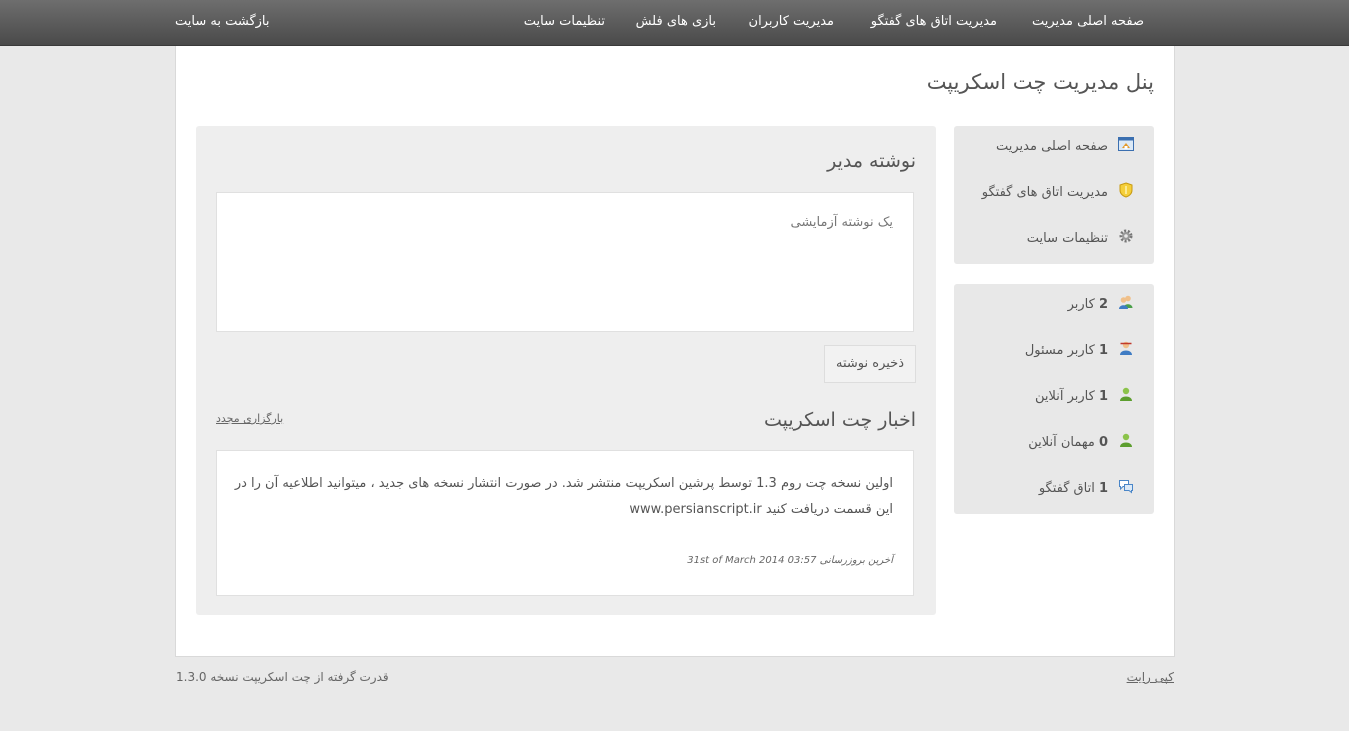 The image size is (1349, 731). Describe the element at coordinates (1126, 190) in the screenshot. I see `shield-icon` at that location.